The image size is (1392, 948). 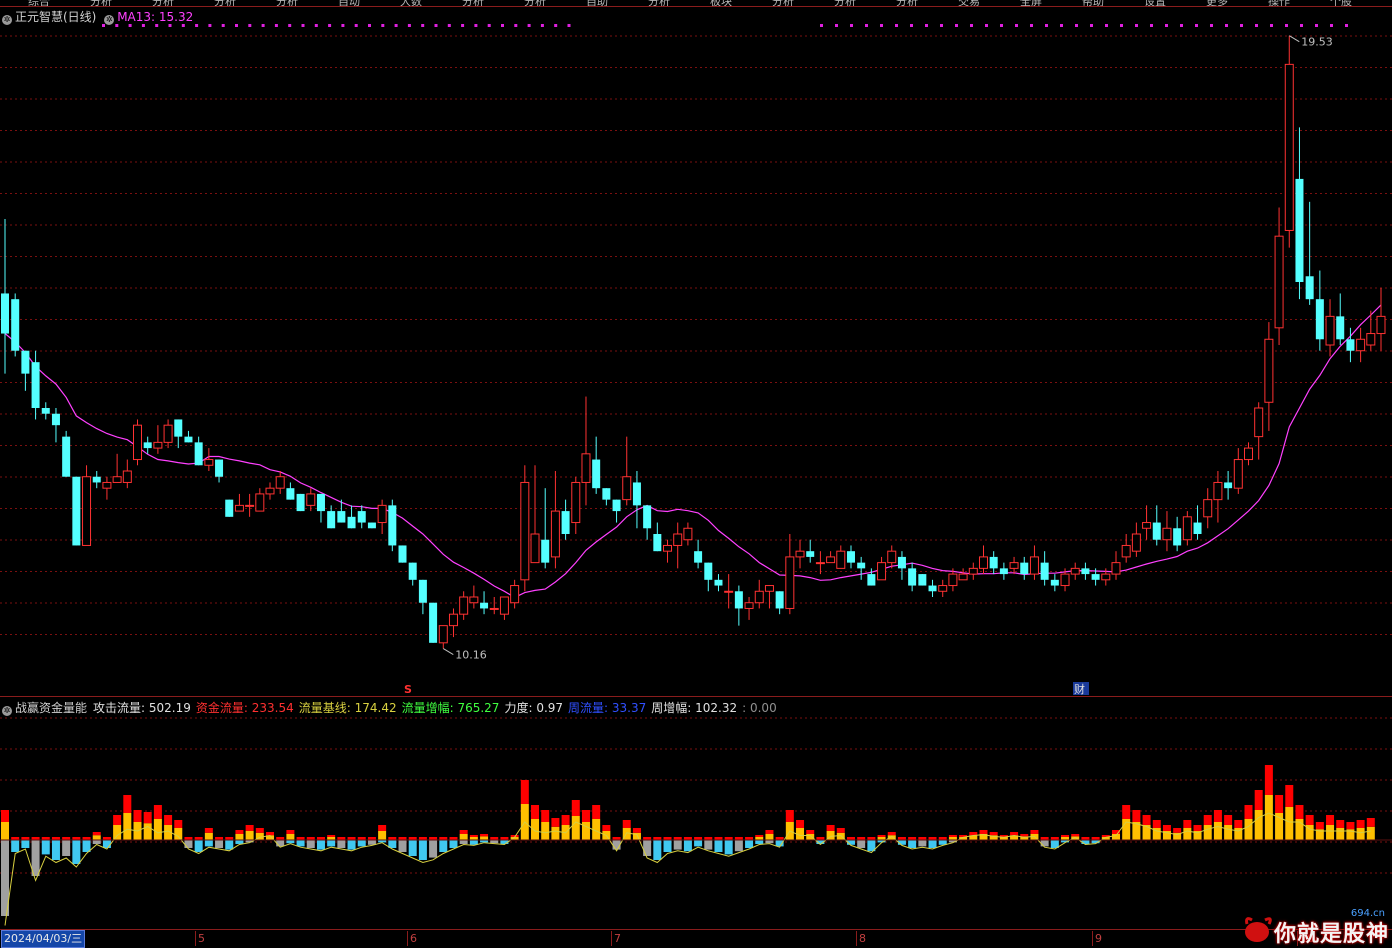 I want to click on cai-marker: 财, so click(x=1079, y=689).